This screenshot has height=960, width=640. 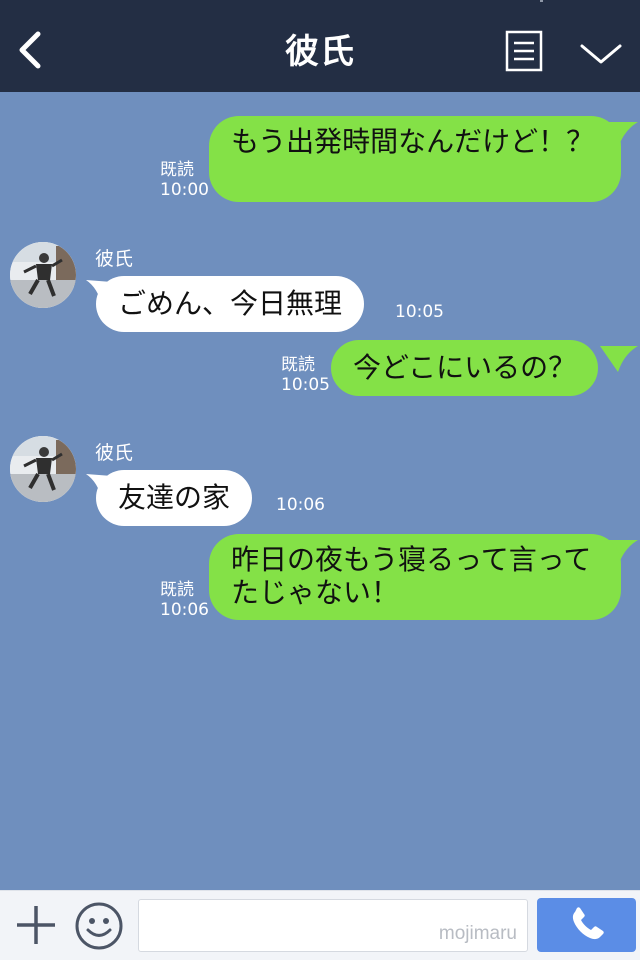 I want to click on add-button, so click(x=36, y=925).